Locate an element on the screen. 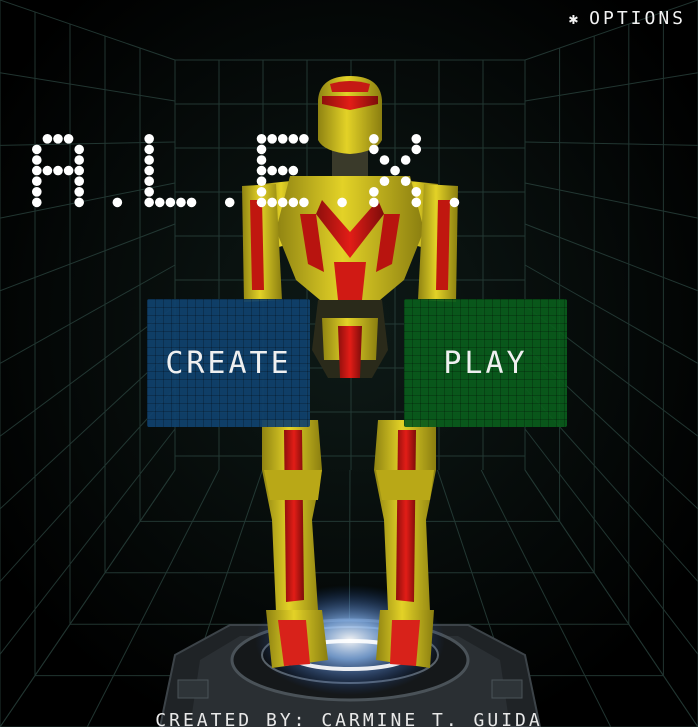 The width and height of the screenshot is (698, 727). create-button: CREATE is located at coordinates (228, 363).